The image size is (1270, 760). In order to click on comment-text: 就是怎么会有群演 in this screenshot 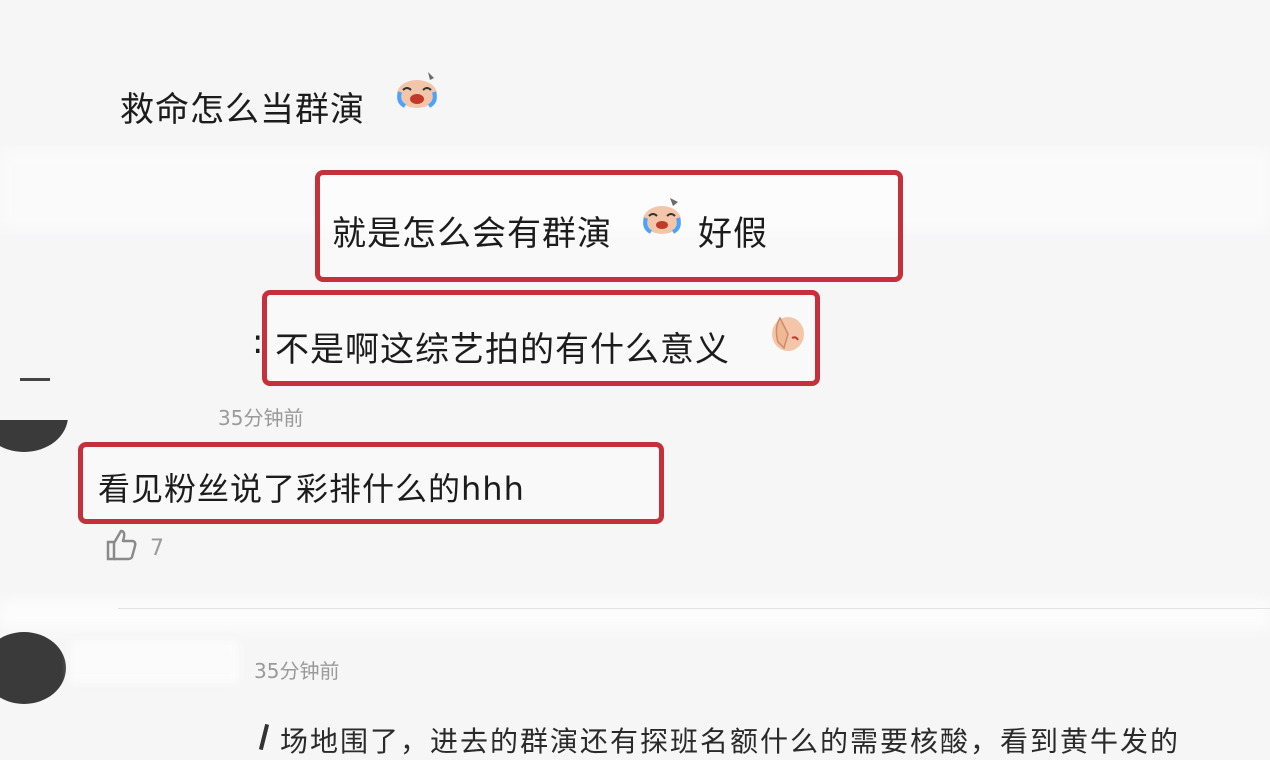, I will do `click(472, 234)`.